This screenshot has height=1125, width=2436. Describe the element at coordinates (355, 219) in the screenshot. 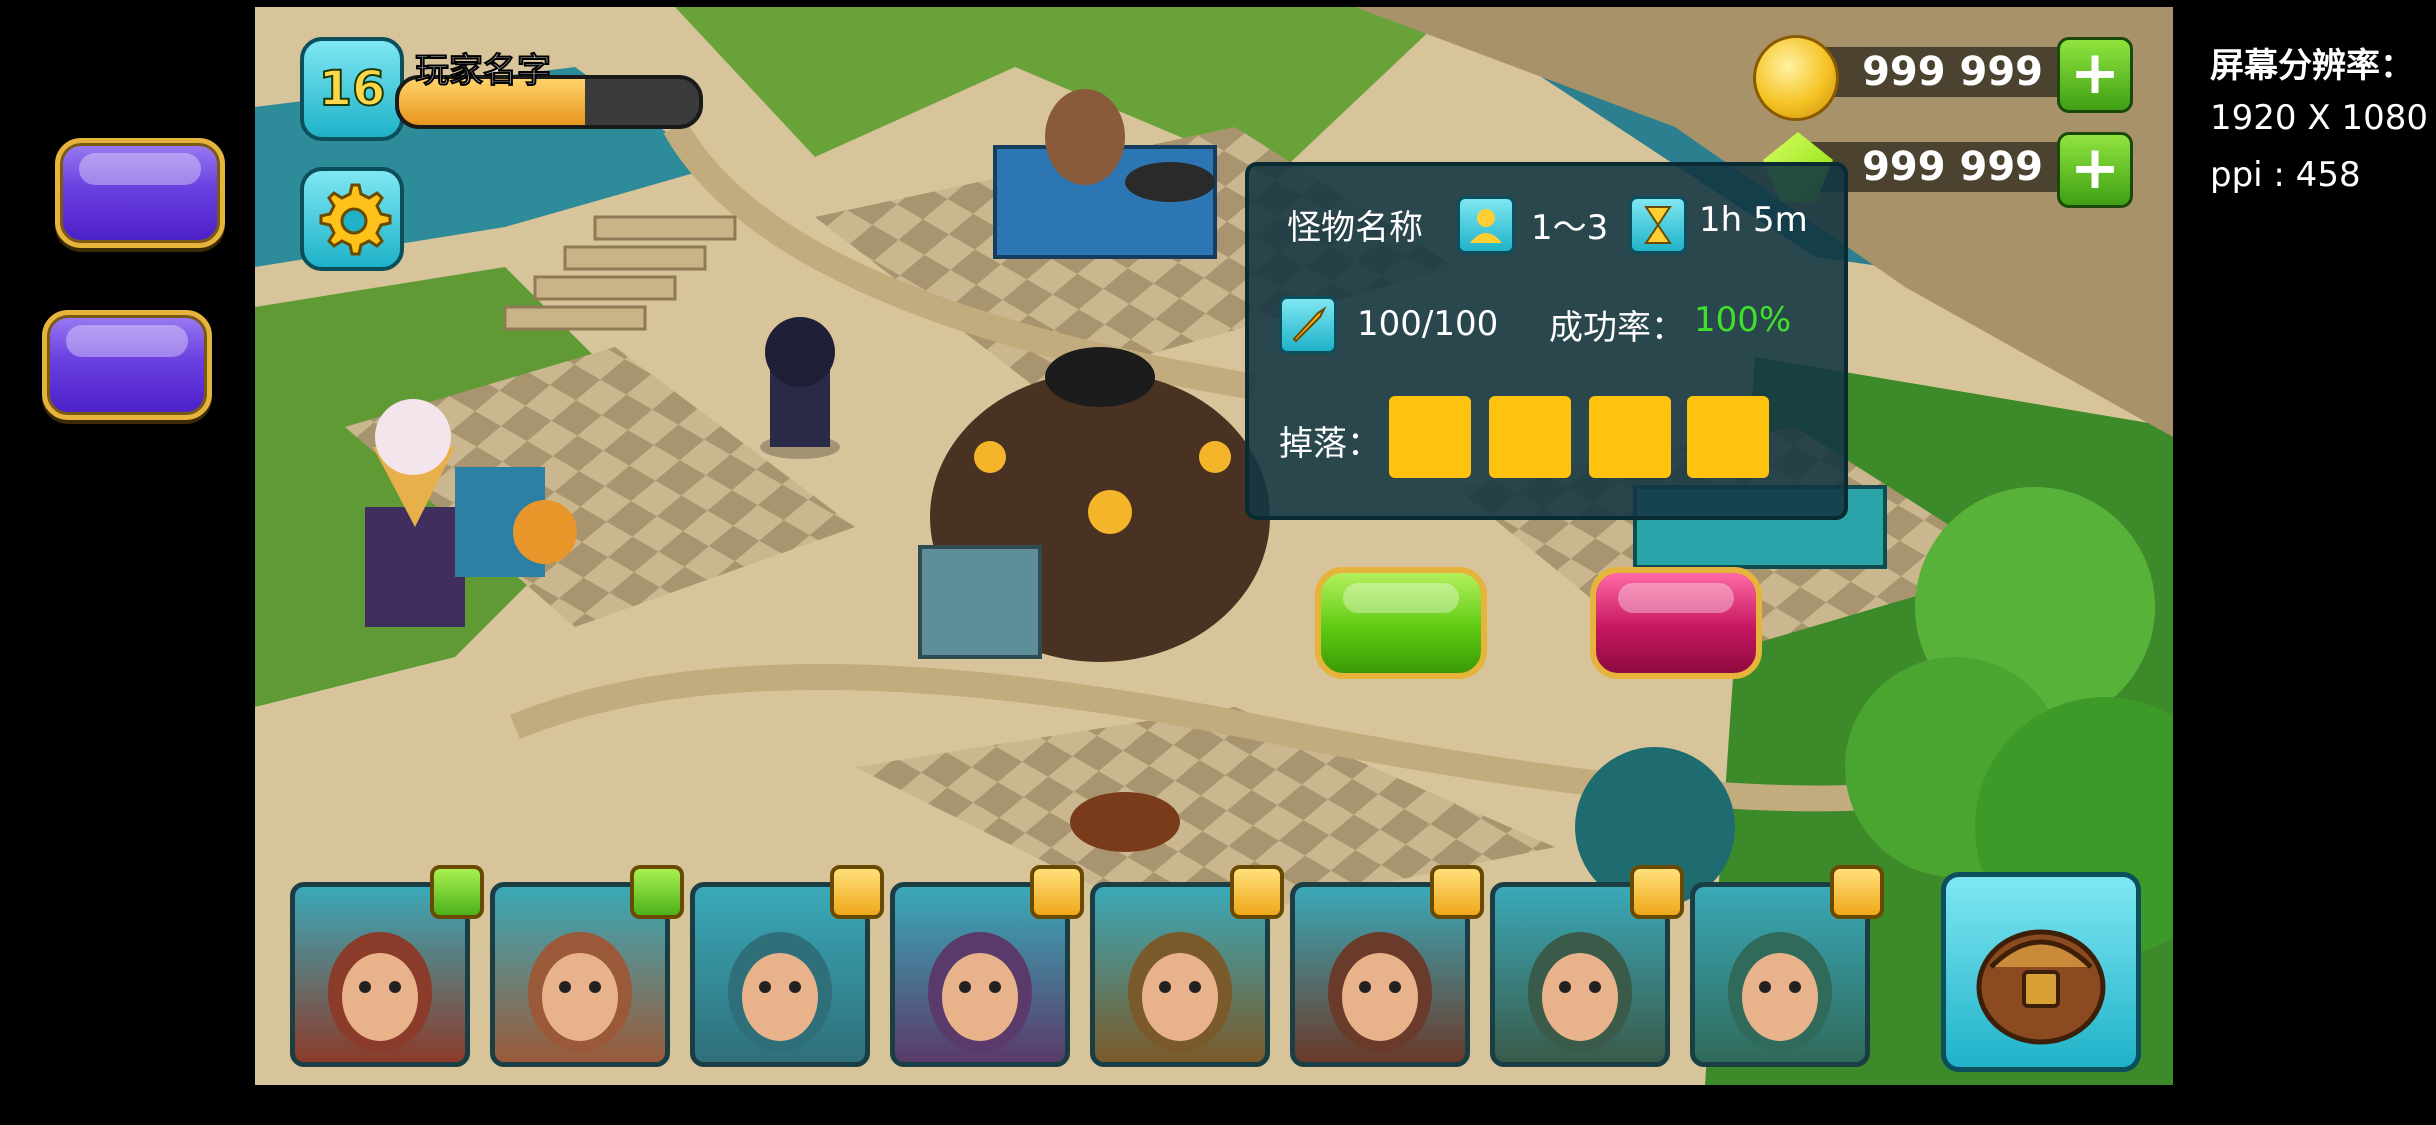

I see `gear-icon` at that location.